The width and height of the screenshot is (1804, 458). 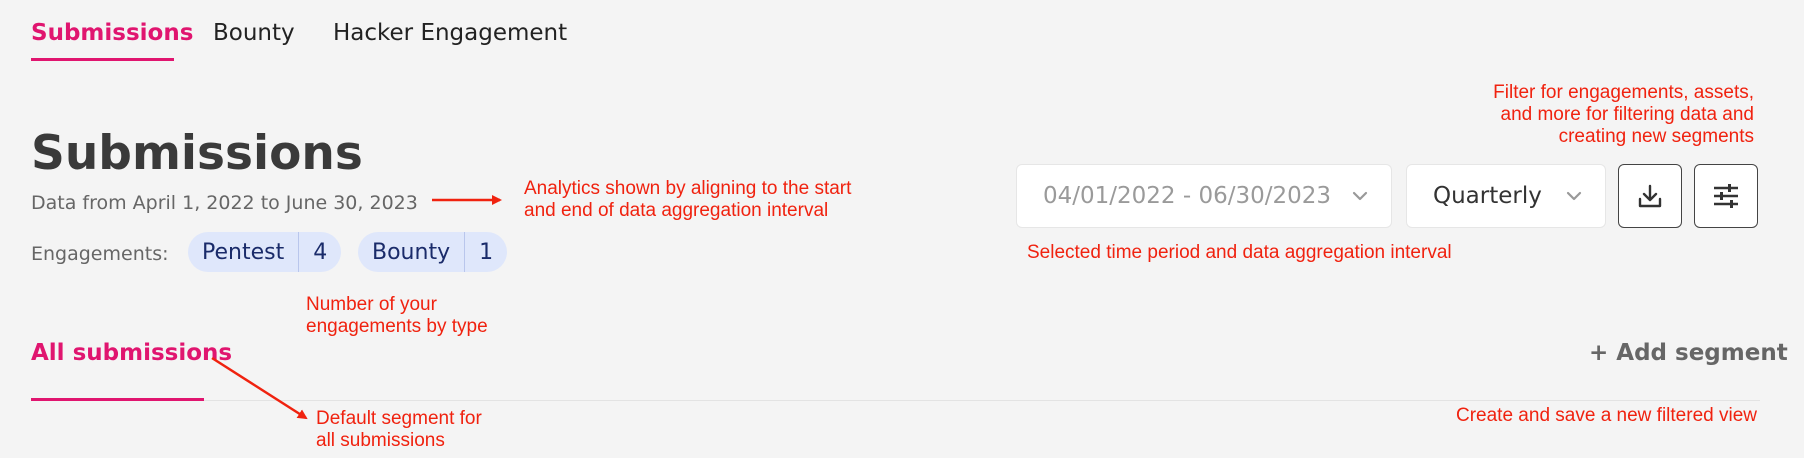 I want to click on arrow-default-segment, so click(x=259, y=388).